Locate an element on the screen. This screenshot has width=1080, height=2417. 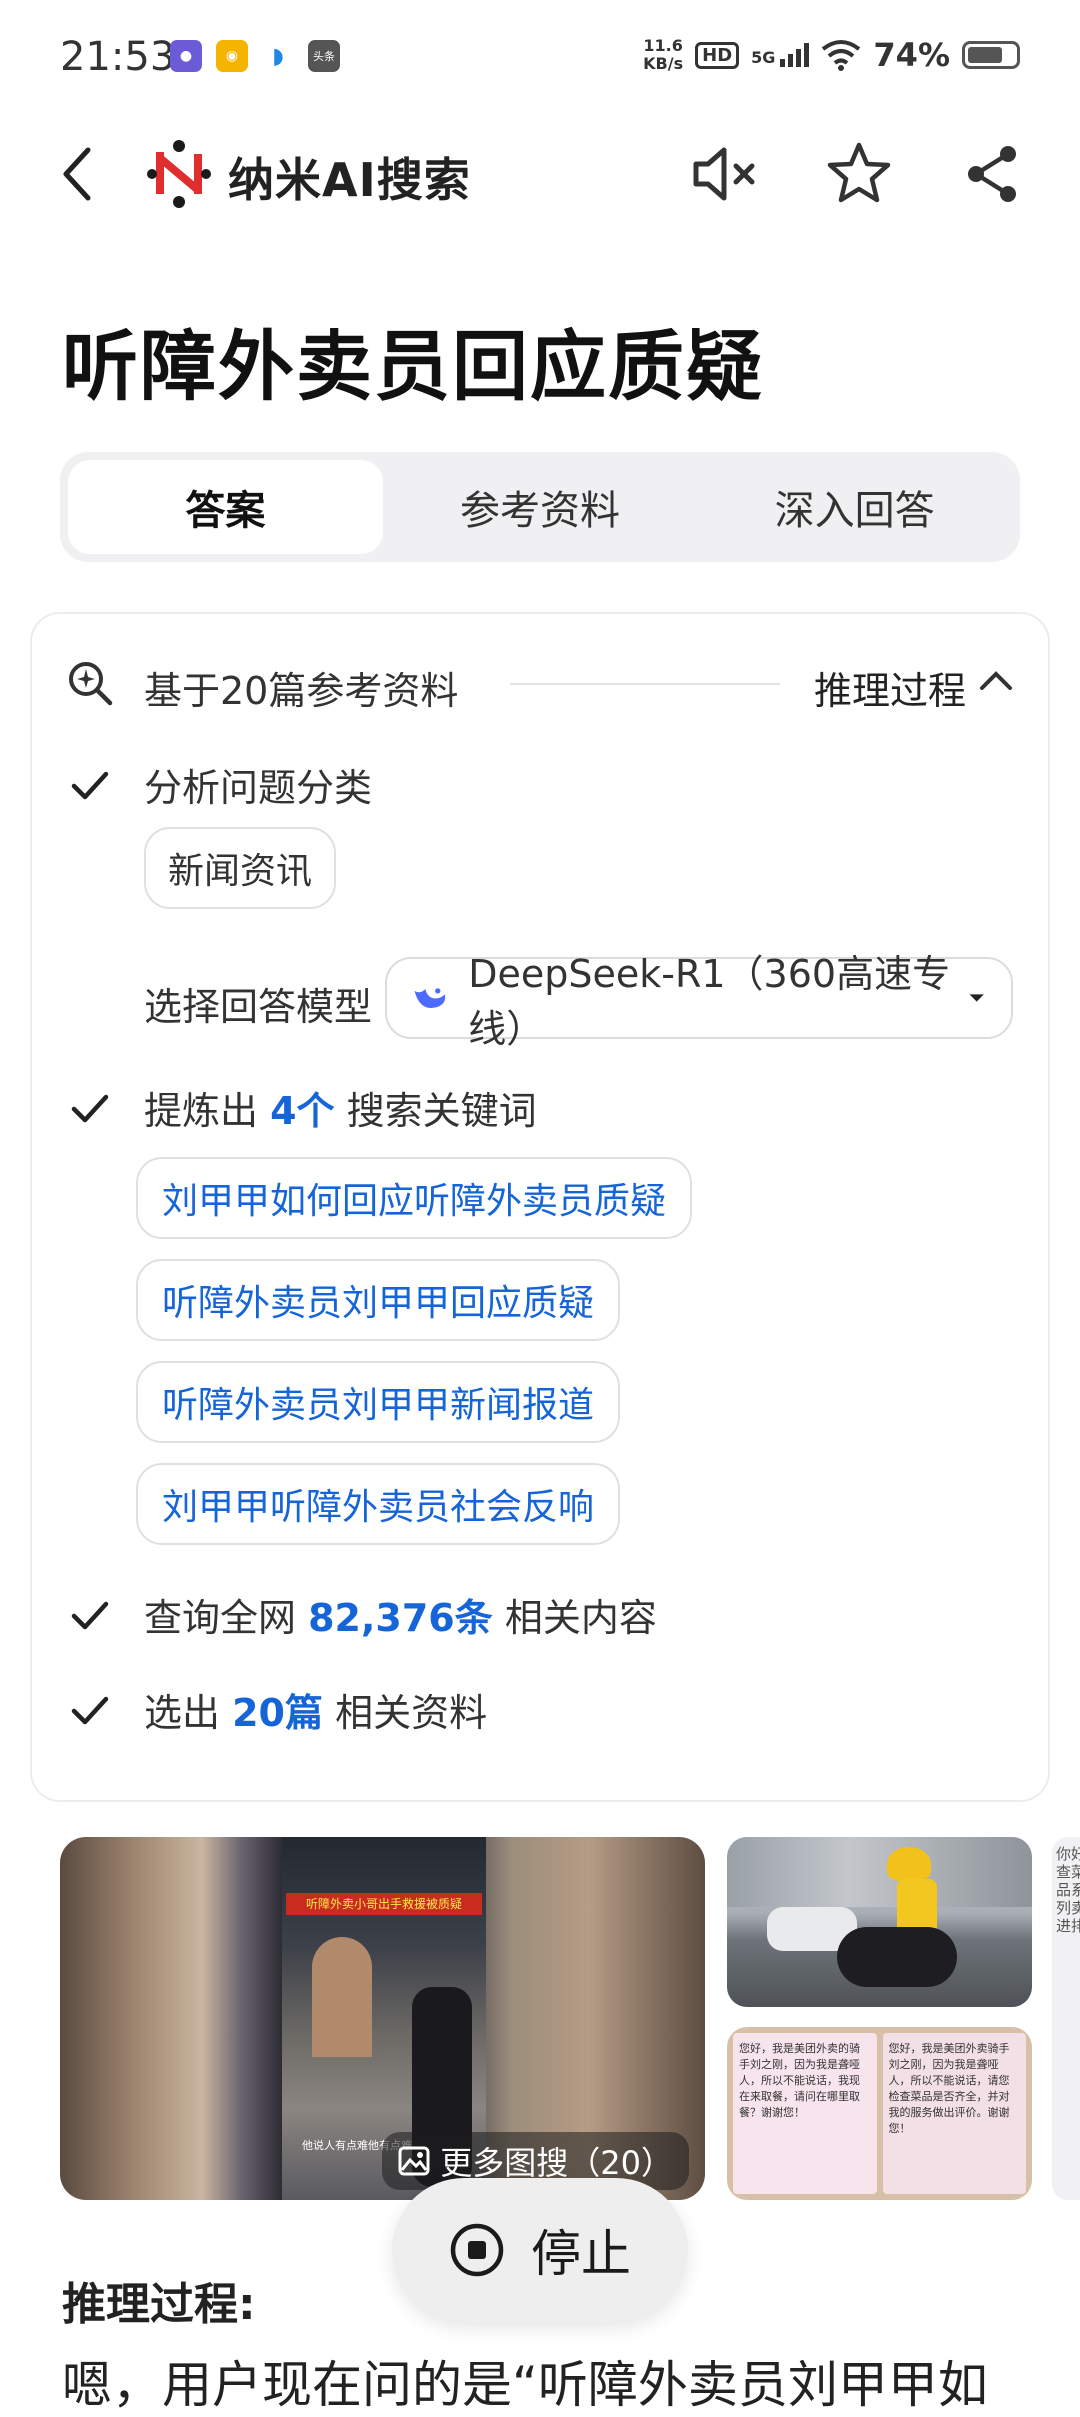
app-name: 纳米AI搜索 is located at coordinates (349, 180).